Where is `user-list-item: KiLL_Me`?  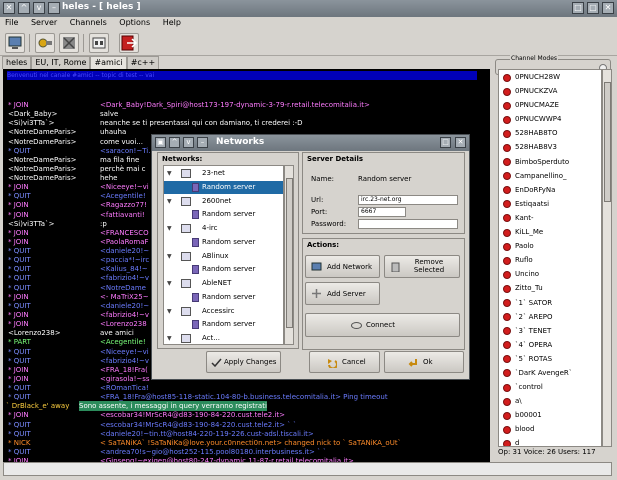 user-list-item: KiLL_Me is located at coordinates (550, 232).